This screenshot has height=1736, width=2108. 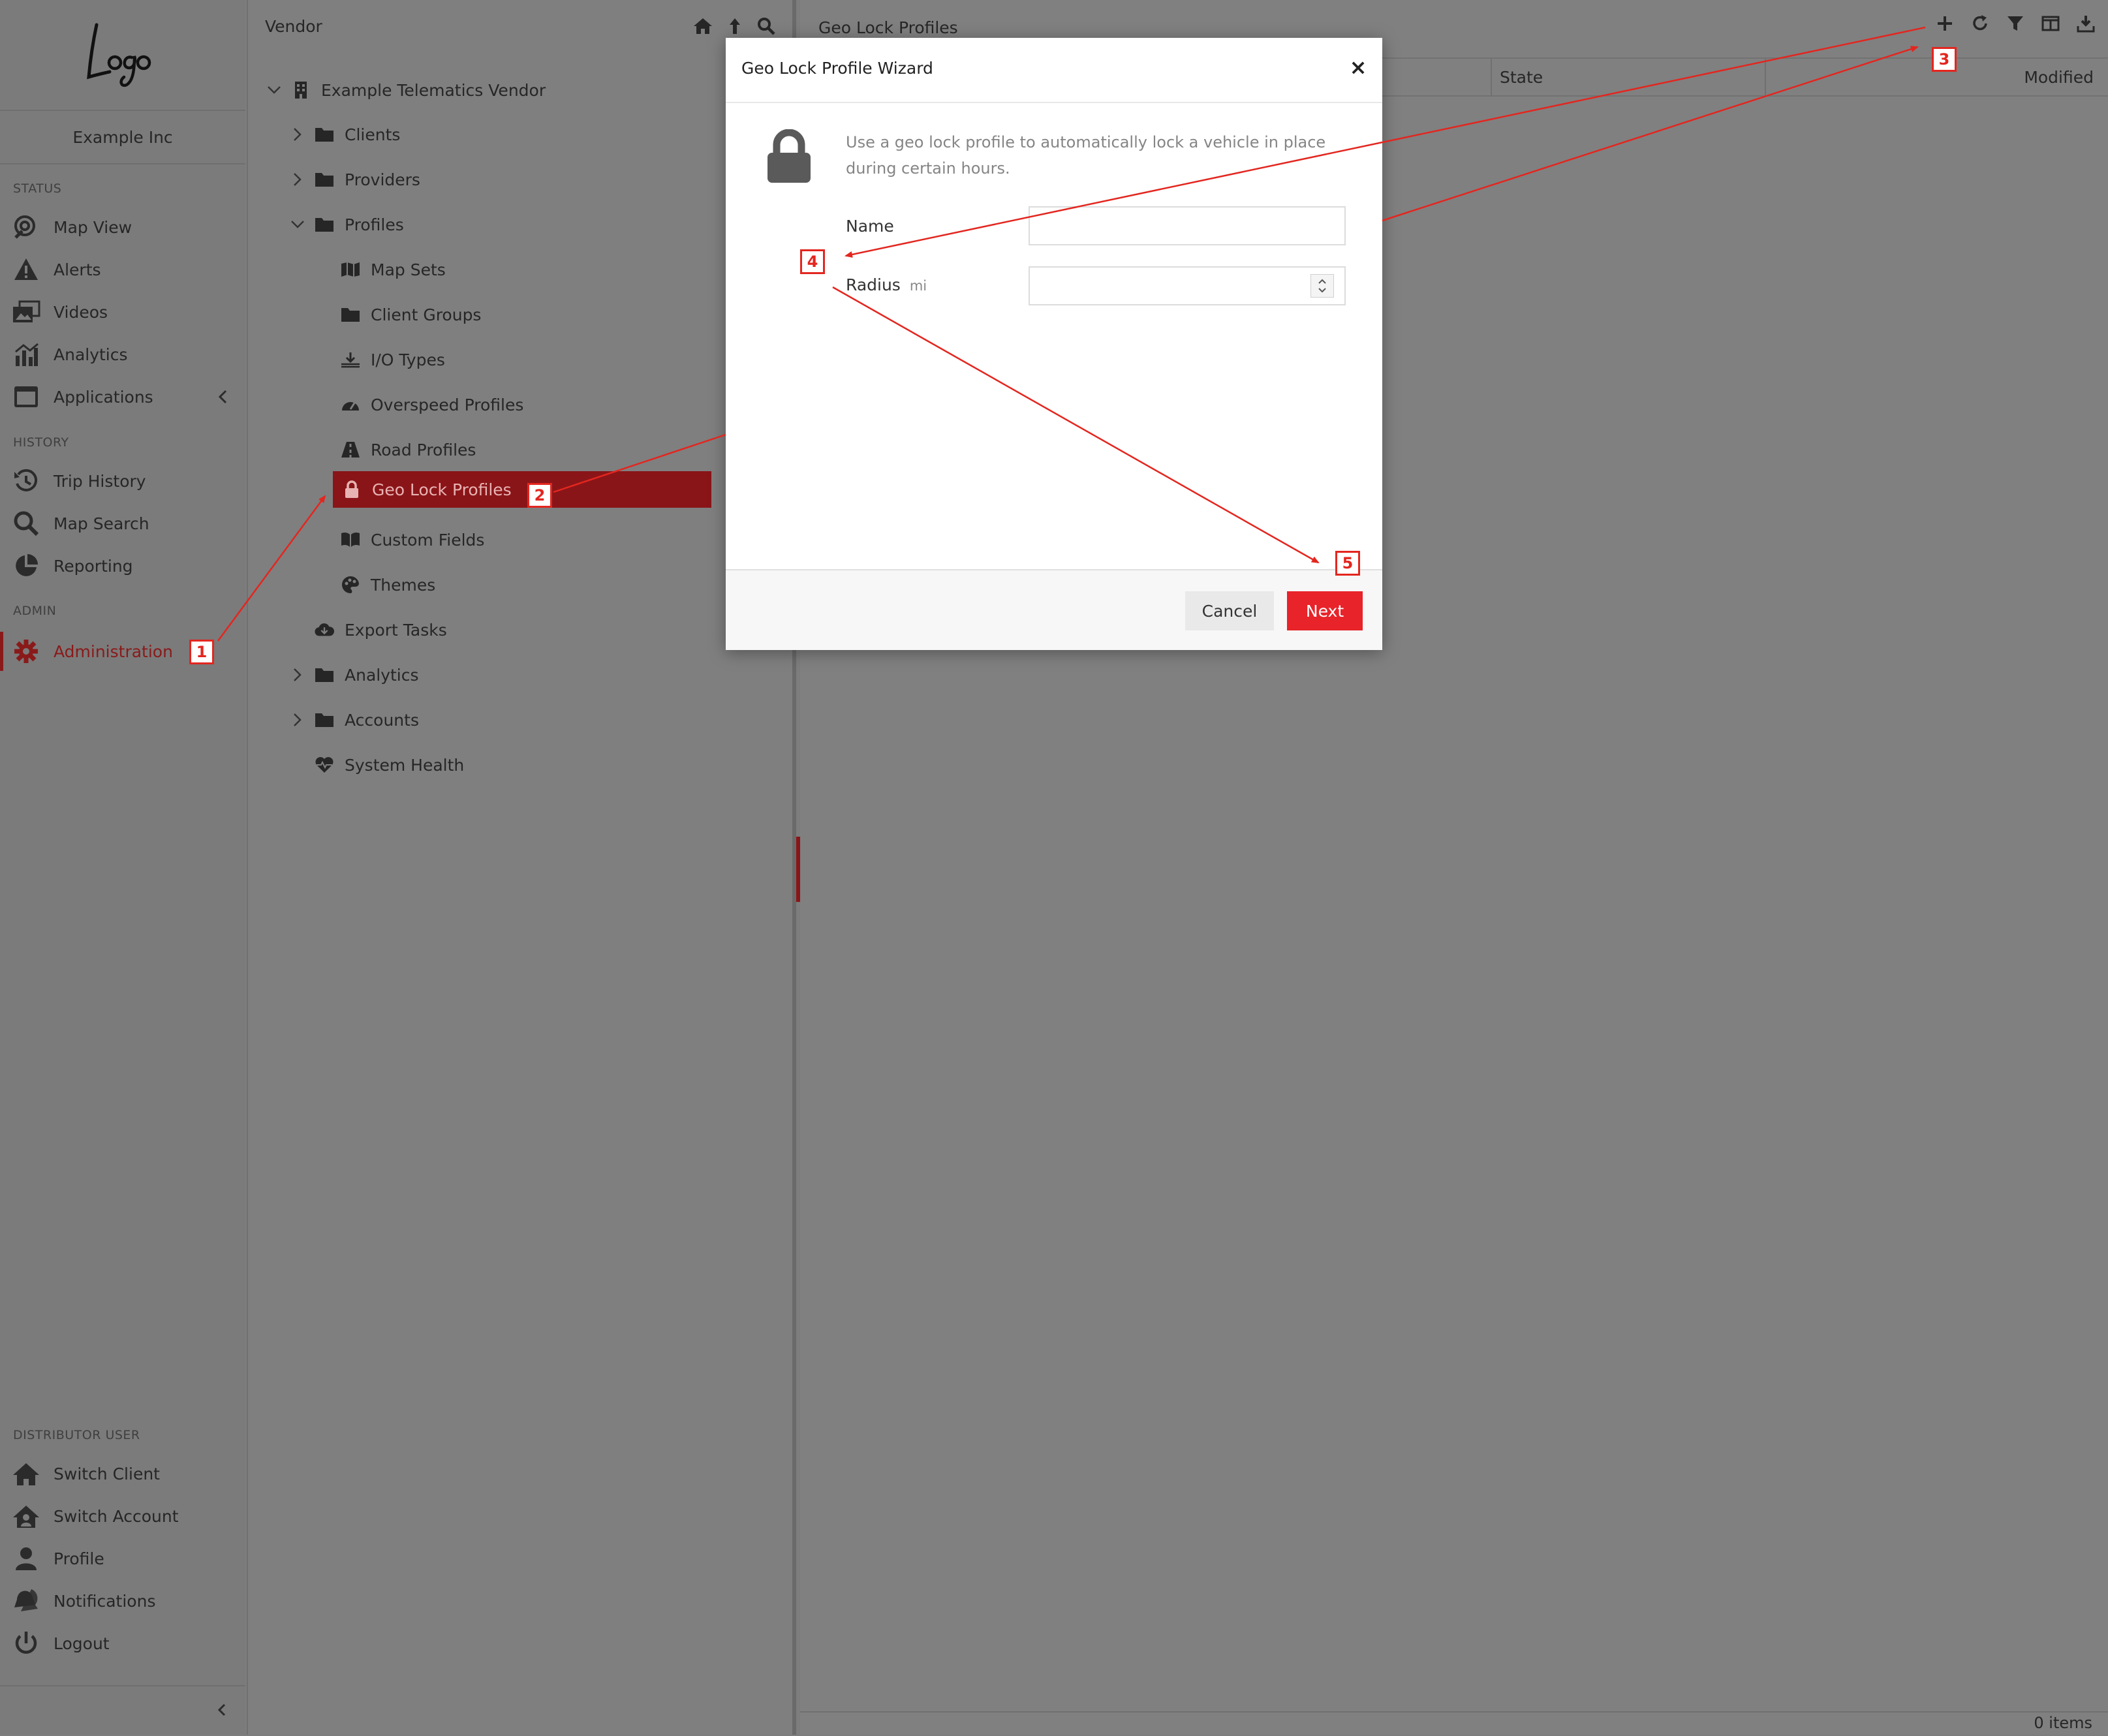 What do you see at coordinates (113, 651) in the screenshot?
I see `nav-item-label: Administration` at bounding box center [113, 651].